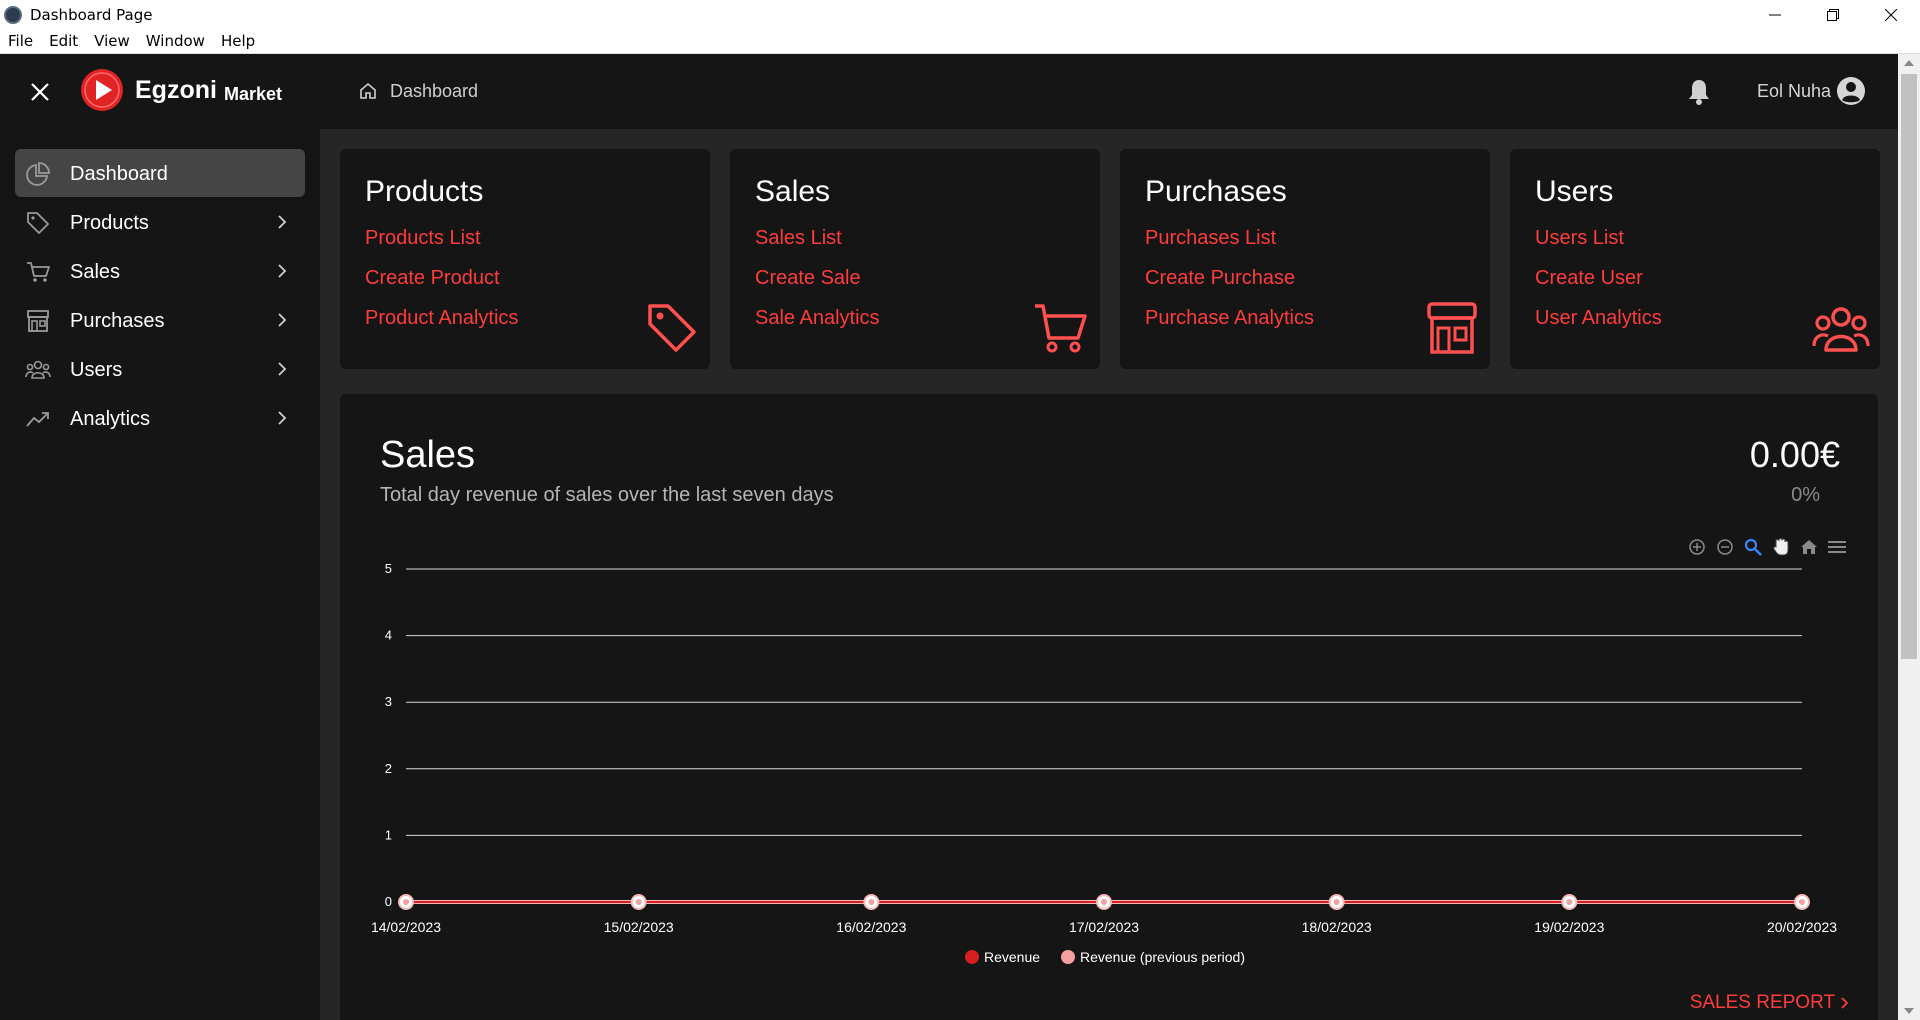 This screenshot has width=1920, height=1020. Describe the element at coordinates (1851, 93) in the screenshot. I see `user-avatar-icon` at that location.